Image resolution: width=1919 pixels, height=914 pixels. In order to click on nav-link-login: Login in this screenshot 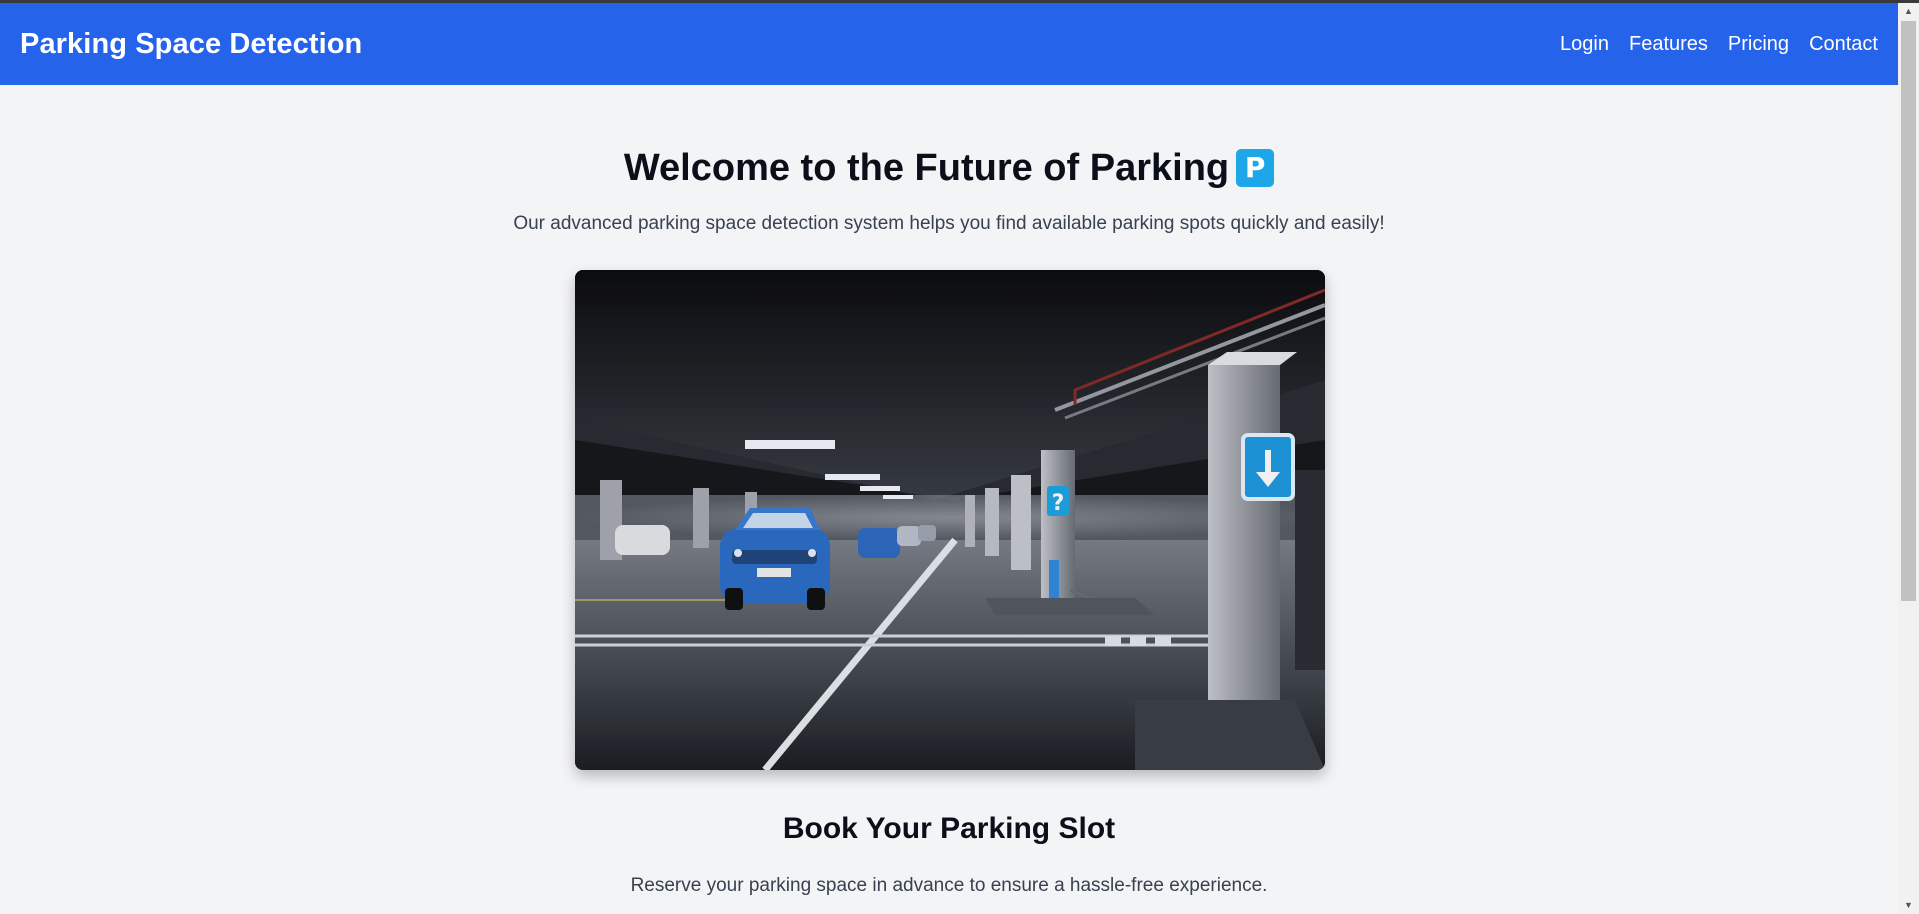, I will do `click(1584, 44)`.